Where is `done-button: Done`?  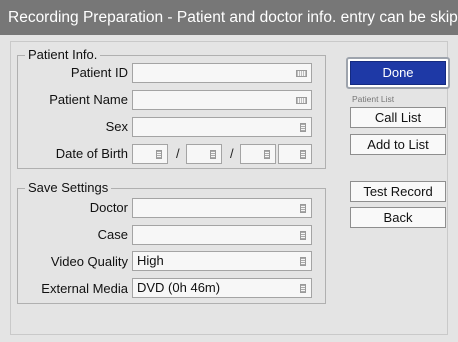 done-button: Done is located at coordinates (398, 73).